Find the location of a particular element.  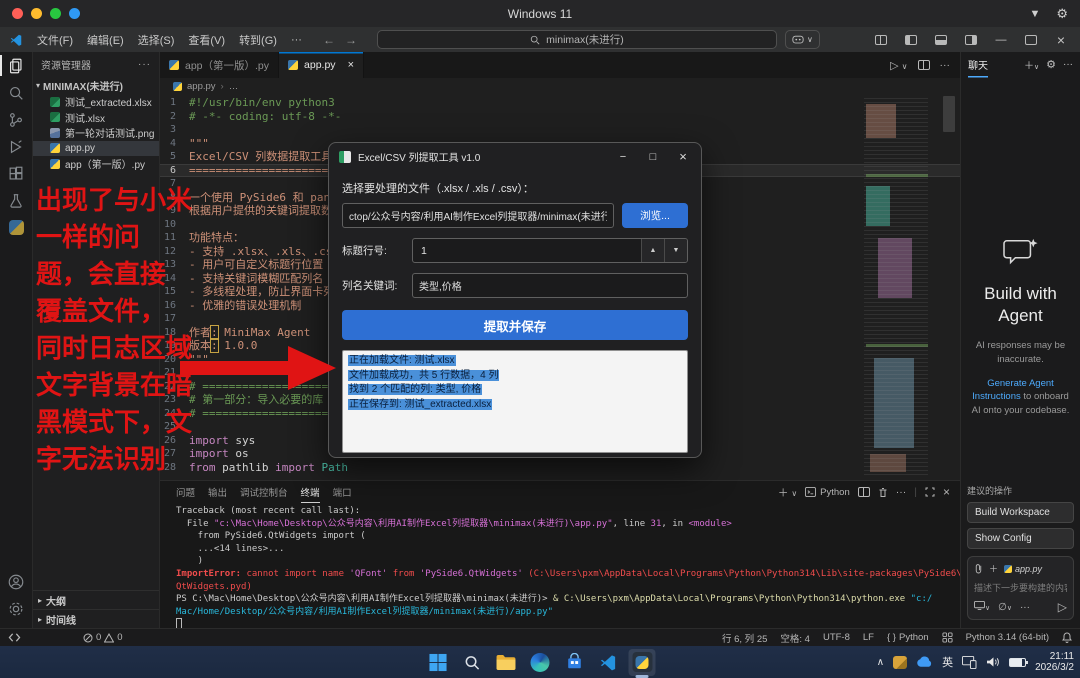

menu-view: 查看(V) is located at coordinates (206, 40).